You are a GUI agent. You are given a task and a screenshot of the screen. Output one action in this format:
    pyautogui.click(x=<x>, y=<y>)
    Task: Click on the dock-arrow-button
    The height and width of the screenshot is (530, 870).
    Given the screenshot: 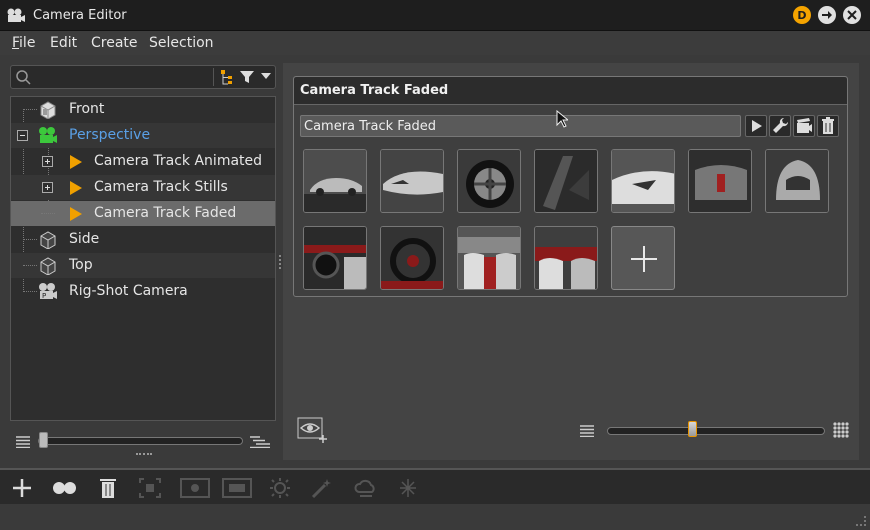 What is the action you would take?
    pyautogui.click(x=827, y=15)
    